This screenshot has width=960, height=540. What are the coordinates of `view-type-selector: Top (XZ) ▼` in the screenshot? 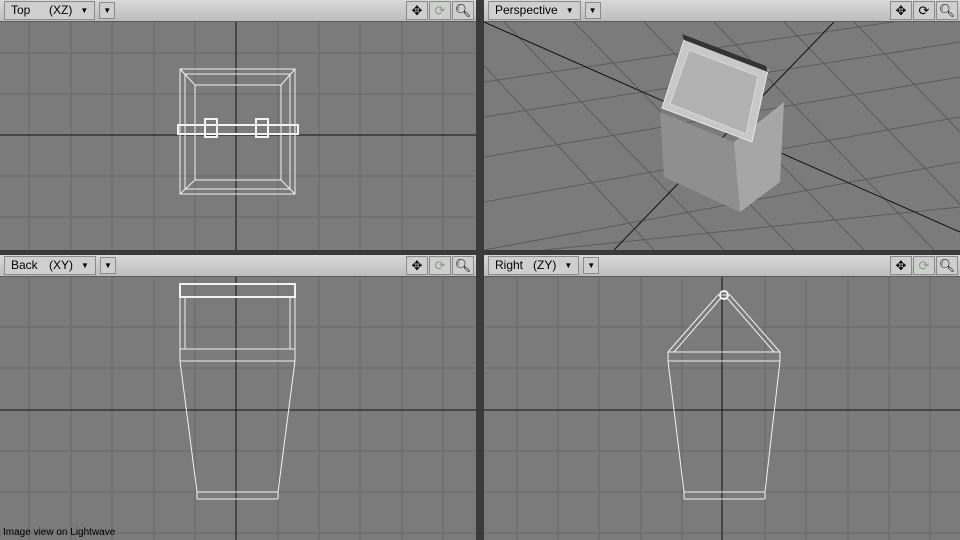 It's located at (50, 10).